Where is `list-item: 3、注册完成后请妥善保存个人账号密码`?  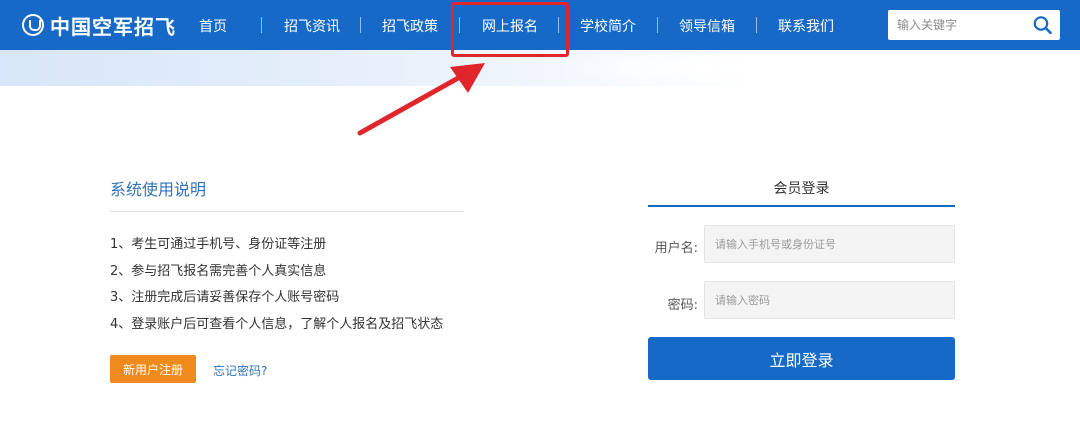
list-item: 3、注册完成后请妥善保存个人账号密码 is located at coordinates (225, 297).